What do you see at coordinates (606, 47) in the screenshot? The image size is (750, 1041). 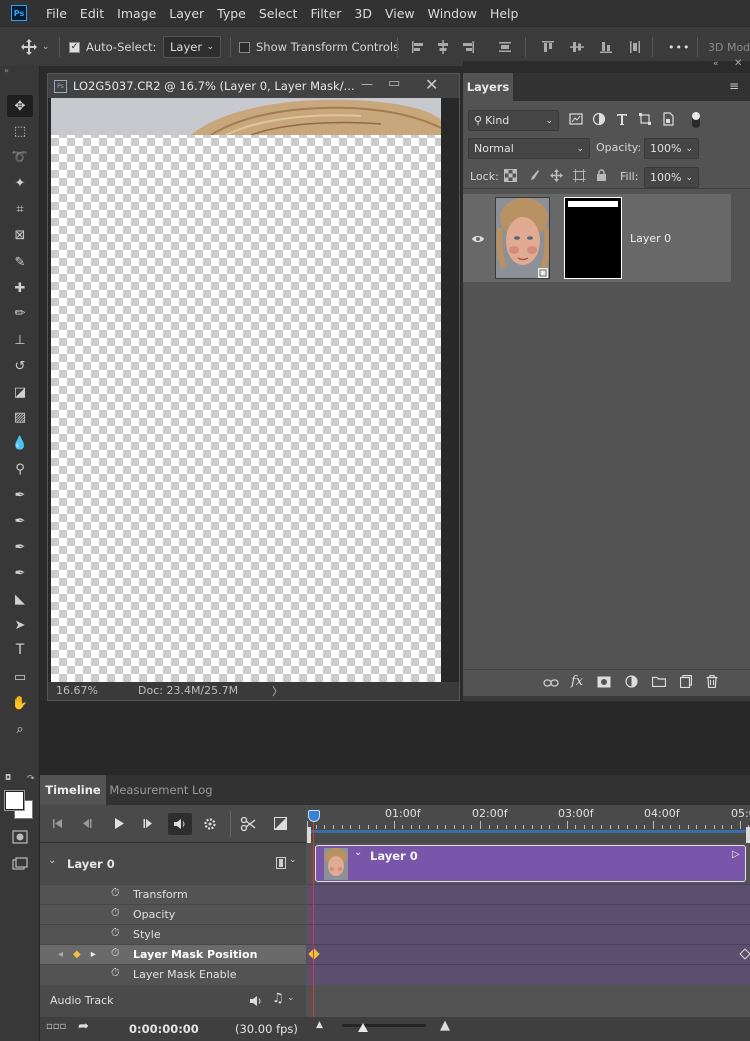 I see `align-bottom-icon` at bounding box center [606, 47].